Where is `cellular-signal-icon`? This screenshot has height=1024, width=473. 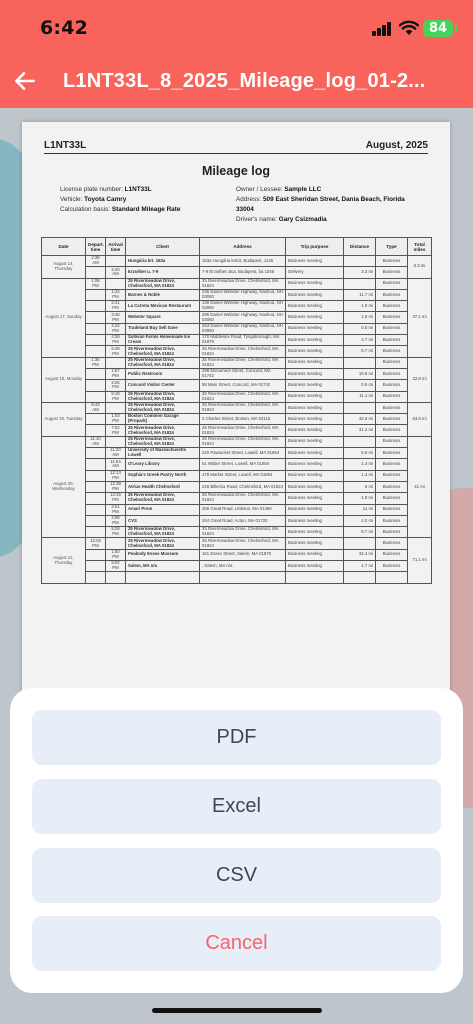 cellular-signal-icon is located at coordinates (382, 29).